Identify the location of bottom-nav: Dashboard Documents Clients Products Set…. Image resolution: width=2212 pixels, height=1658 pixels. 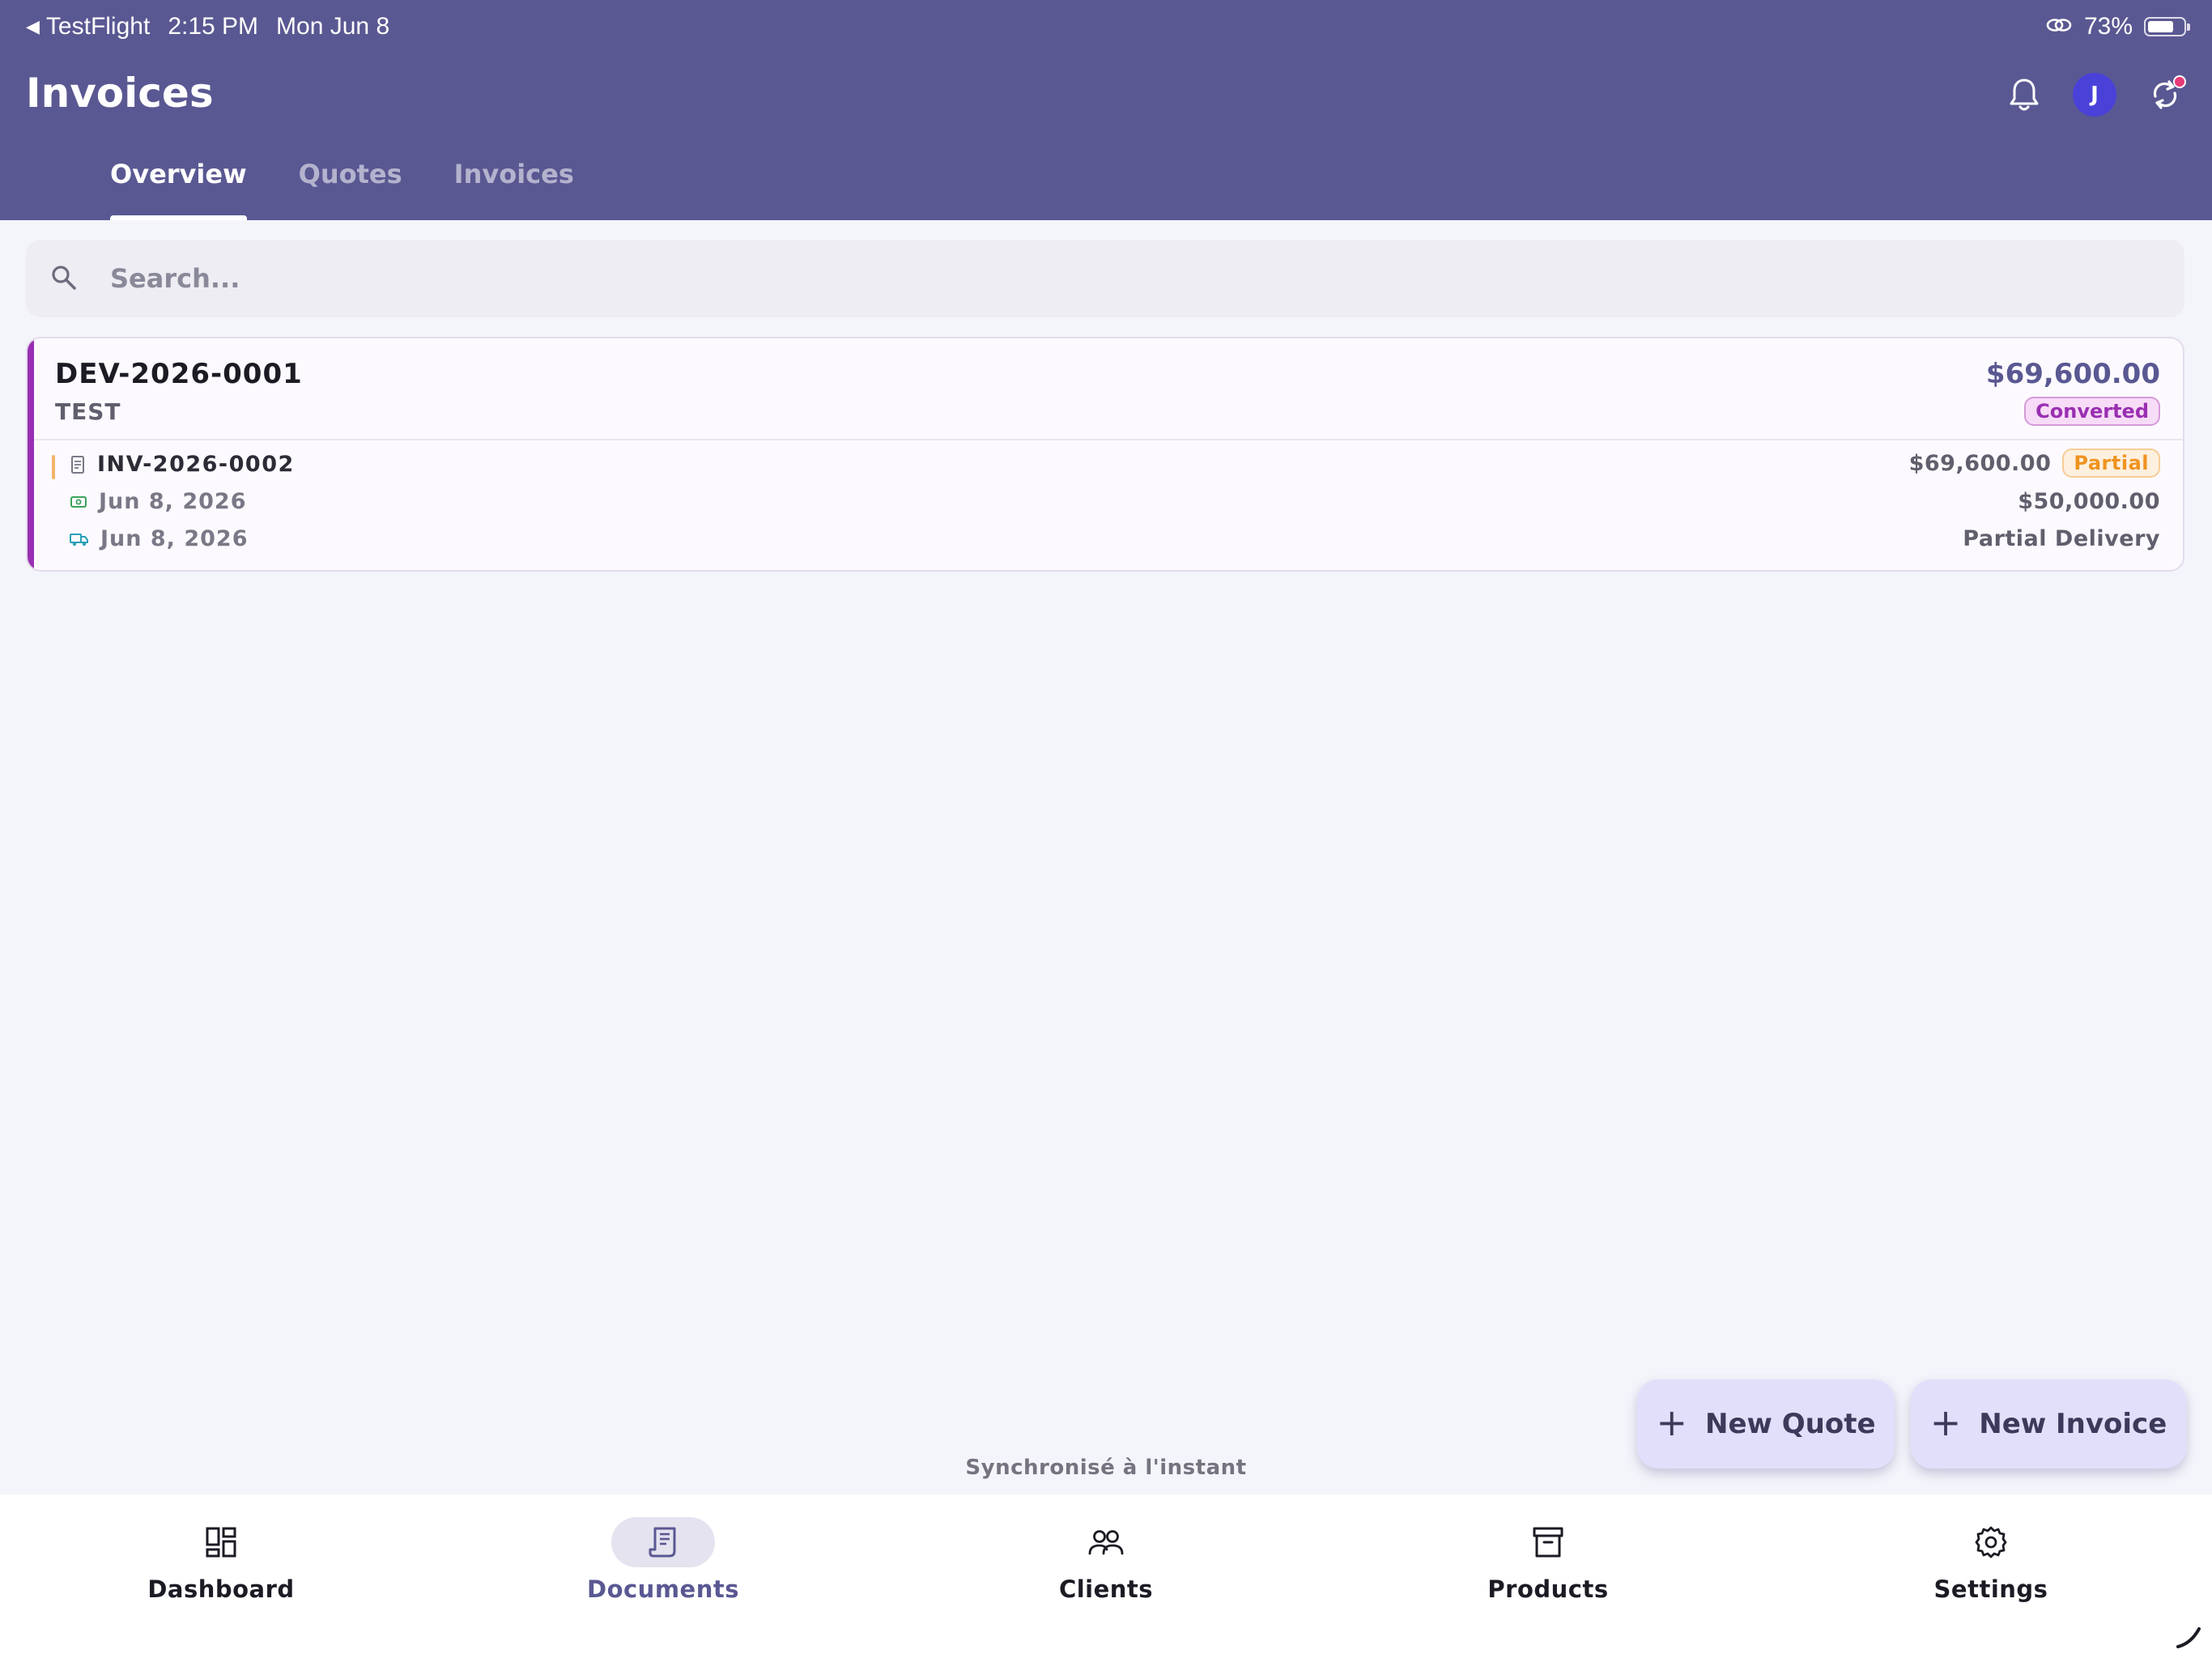
(1106, 1576).